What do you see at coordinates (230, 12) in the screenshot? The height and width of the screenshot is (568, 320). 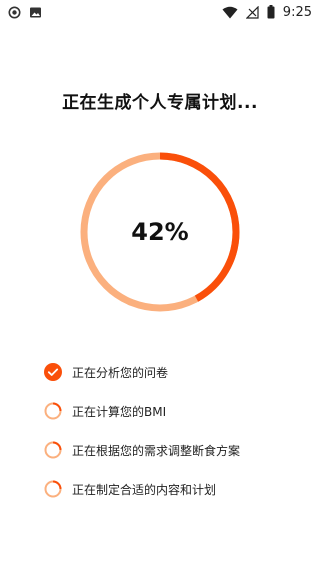 I see `wifi-icon` at bounding box center [230, 12].